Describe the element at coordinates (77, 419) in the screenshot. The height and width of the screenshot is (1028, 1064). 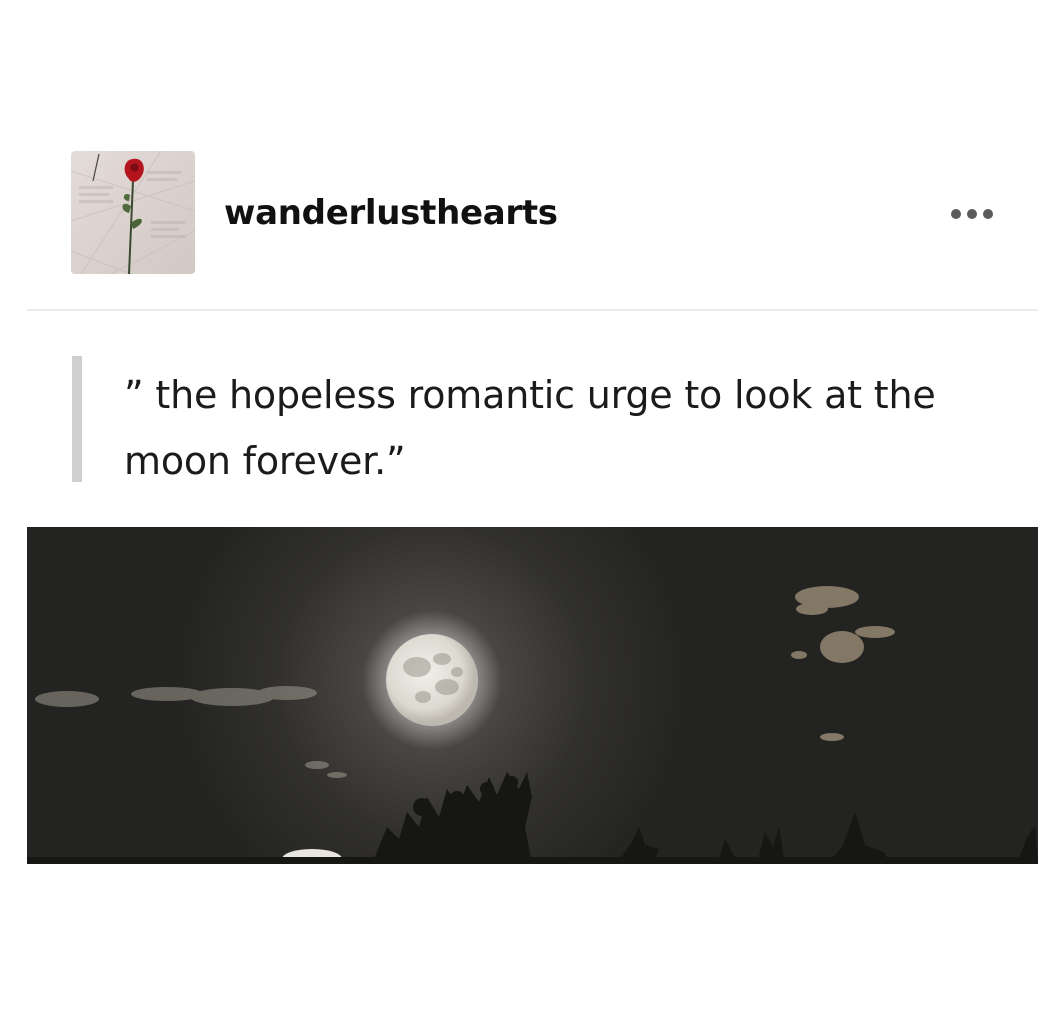
I see `quote-bar` at that location.